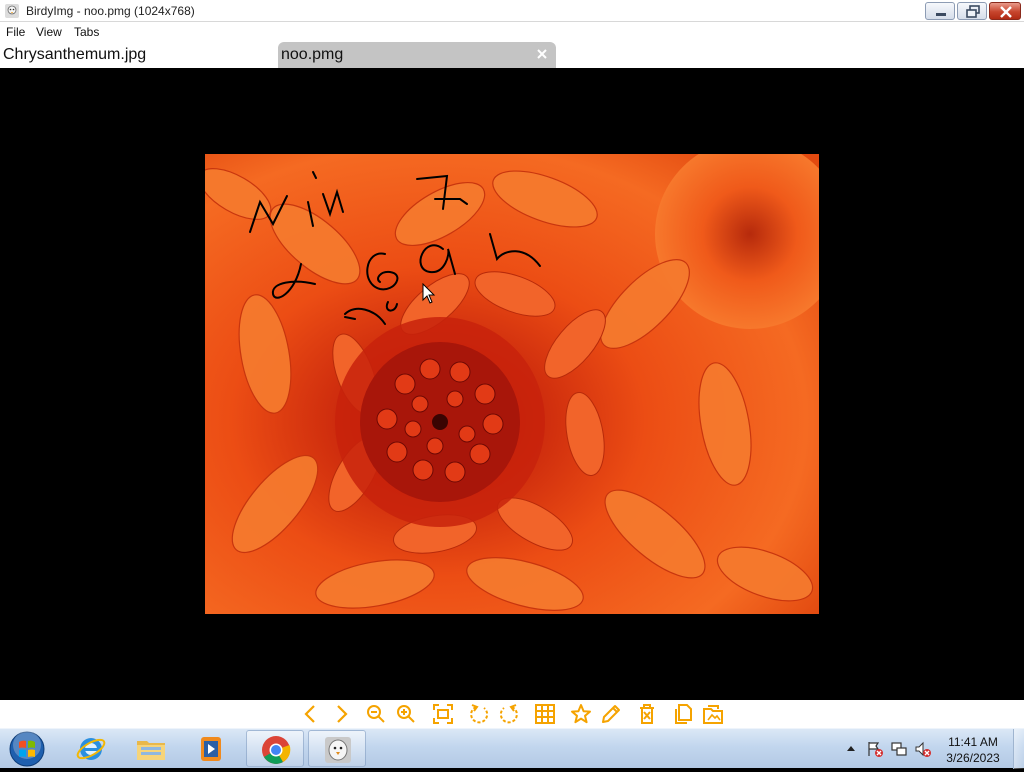  What do you see at coordinates (86, 32) in the screenshot?
I see `menu-tabs: Tabs` at bounding box center [86, 32].